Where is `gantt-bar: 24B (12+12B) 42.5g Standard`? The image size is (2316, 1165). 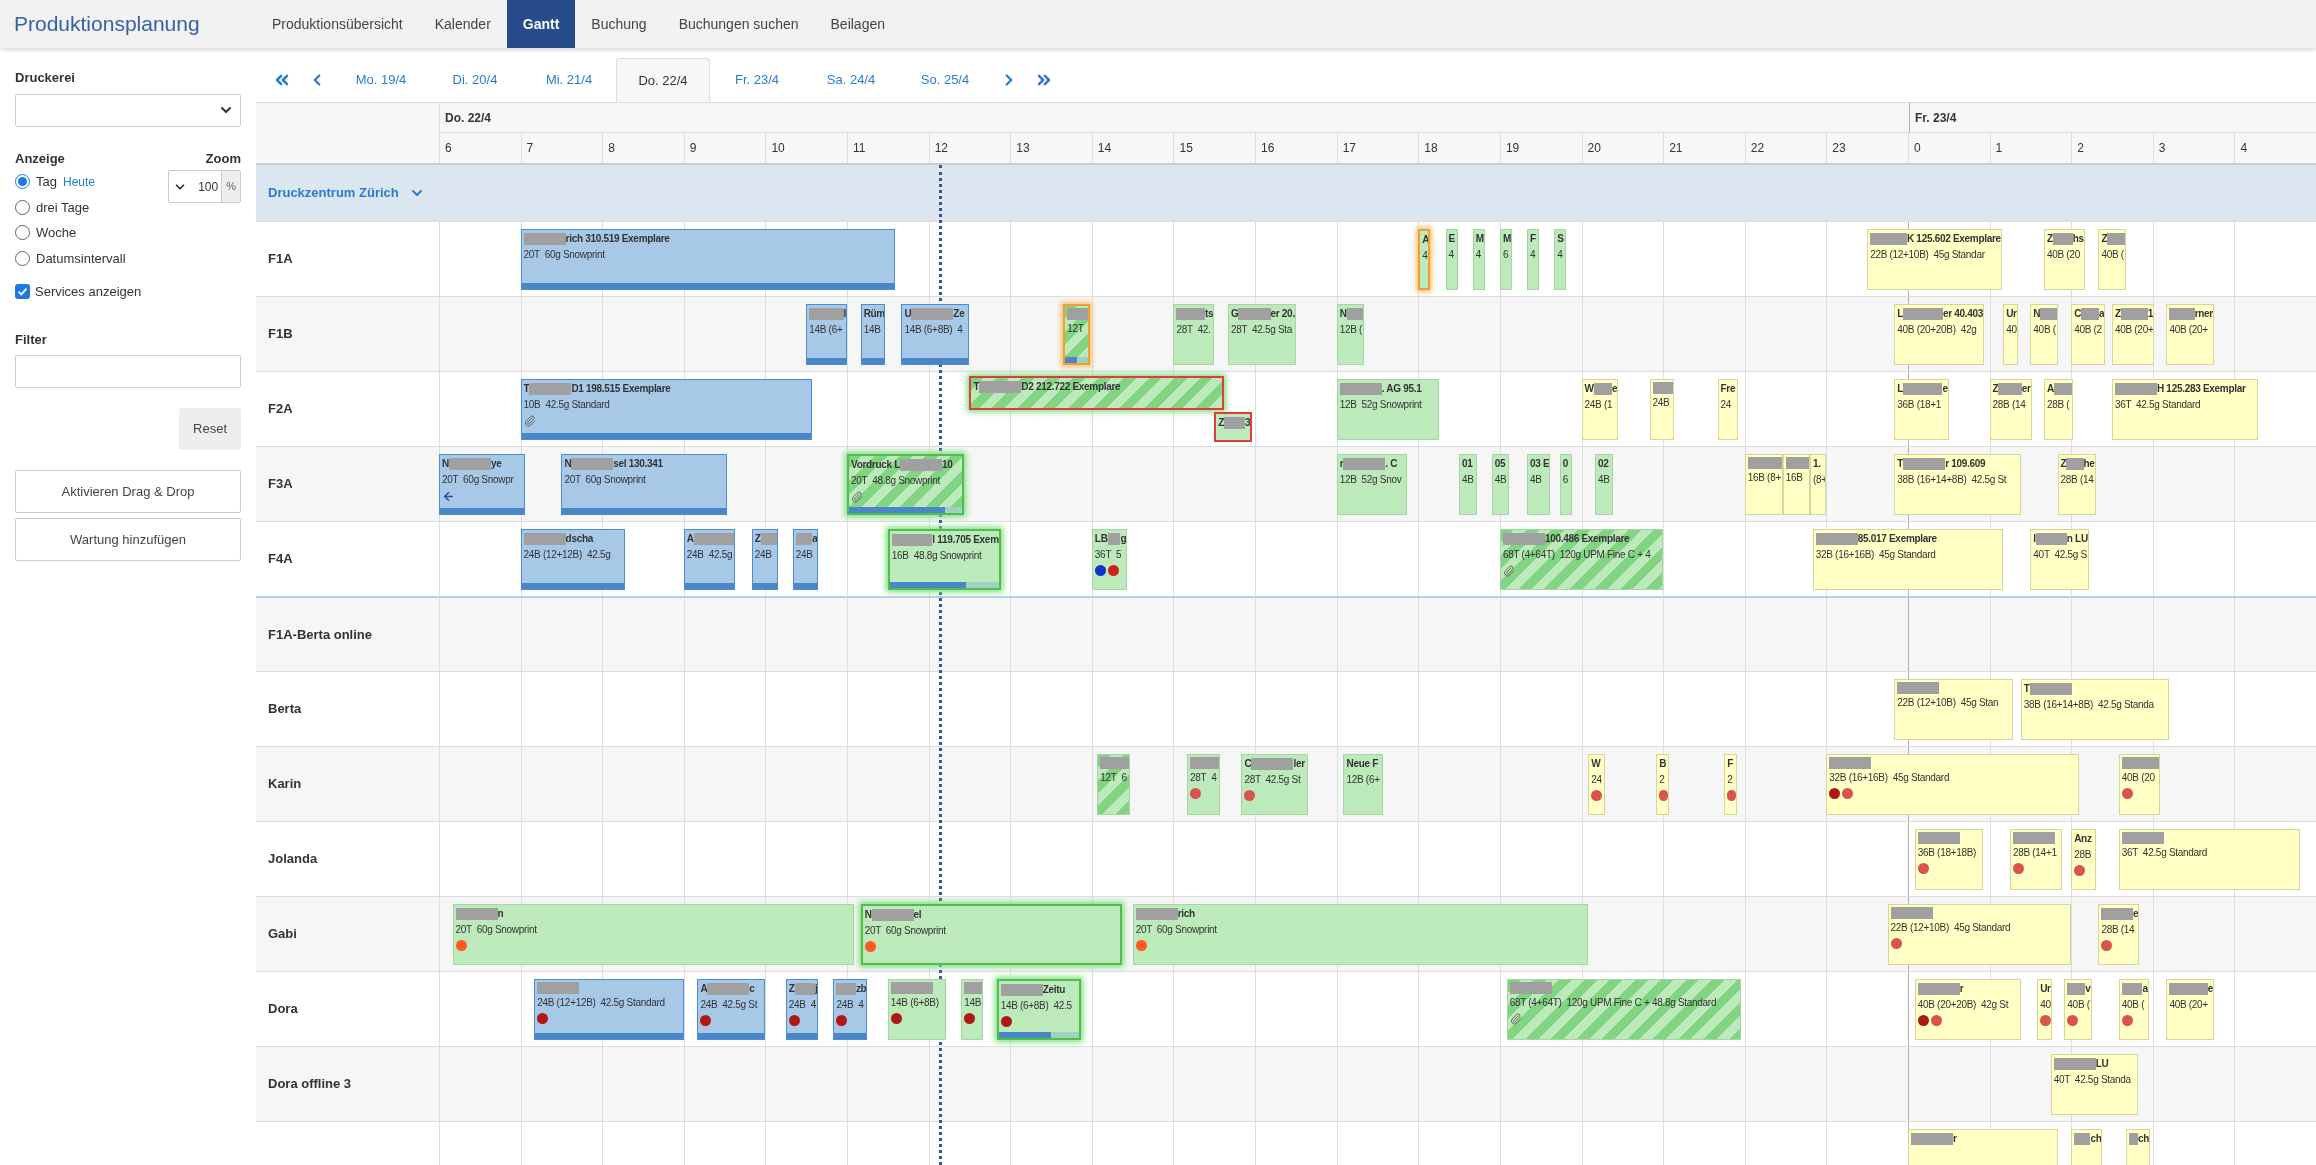
gantt-bar: 24B (12+12B) 42.5g Standard is located at coordinates (609, 1009).